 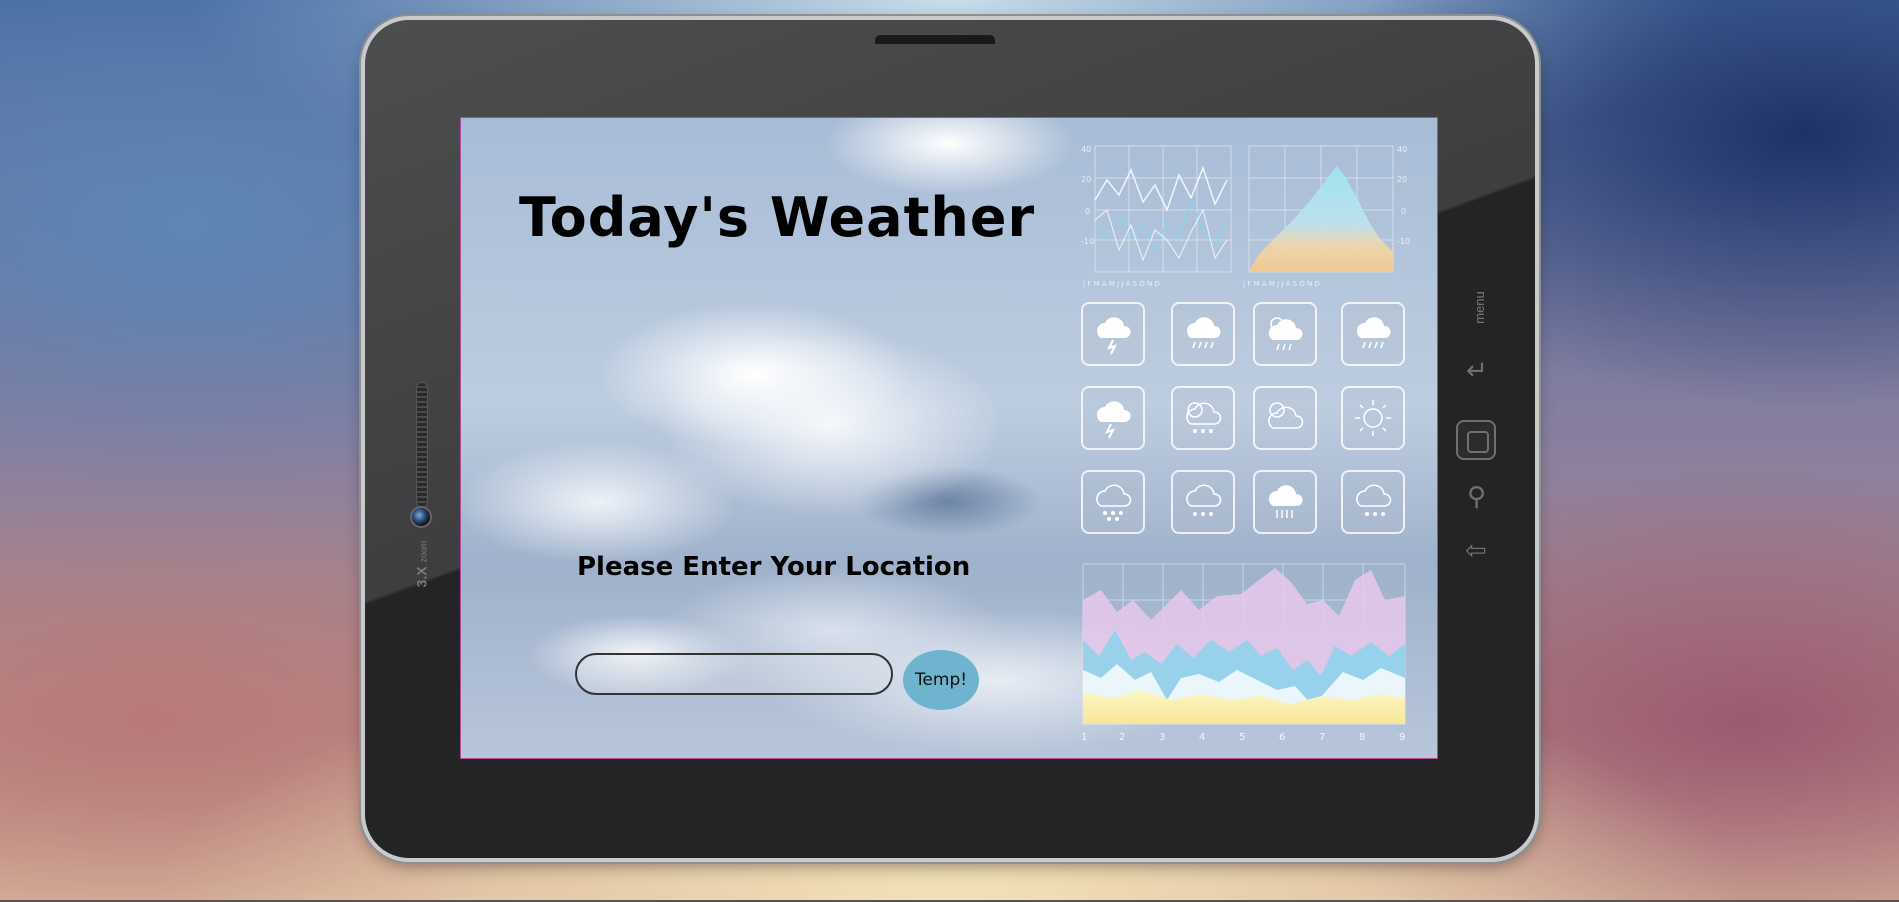 What do you see at coordinates (935, 39) in the screenshot?
I see `tablet-power-button` at bounding box center [935, 39].